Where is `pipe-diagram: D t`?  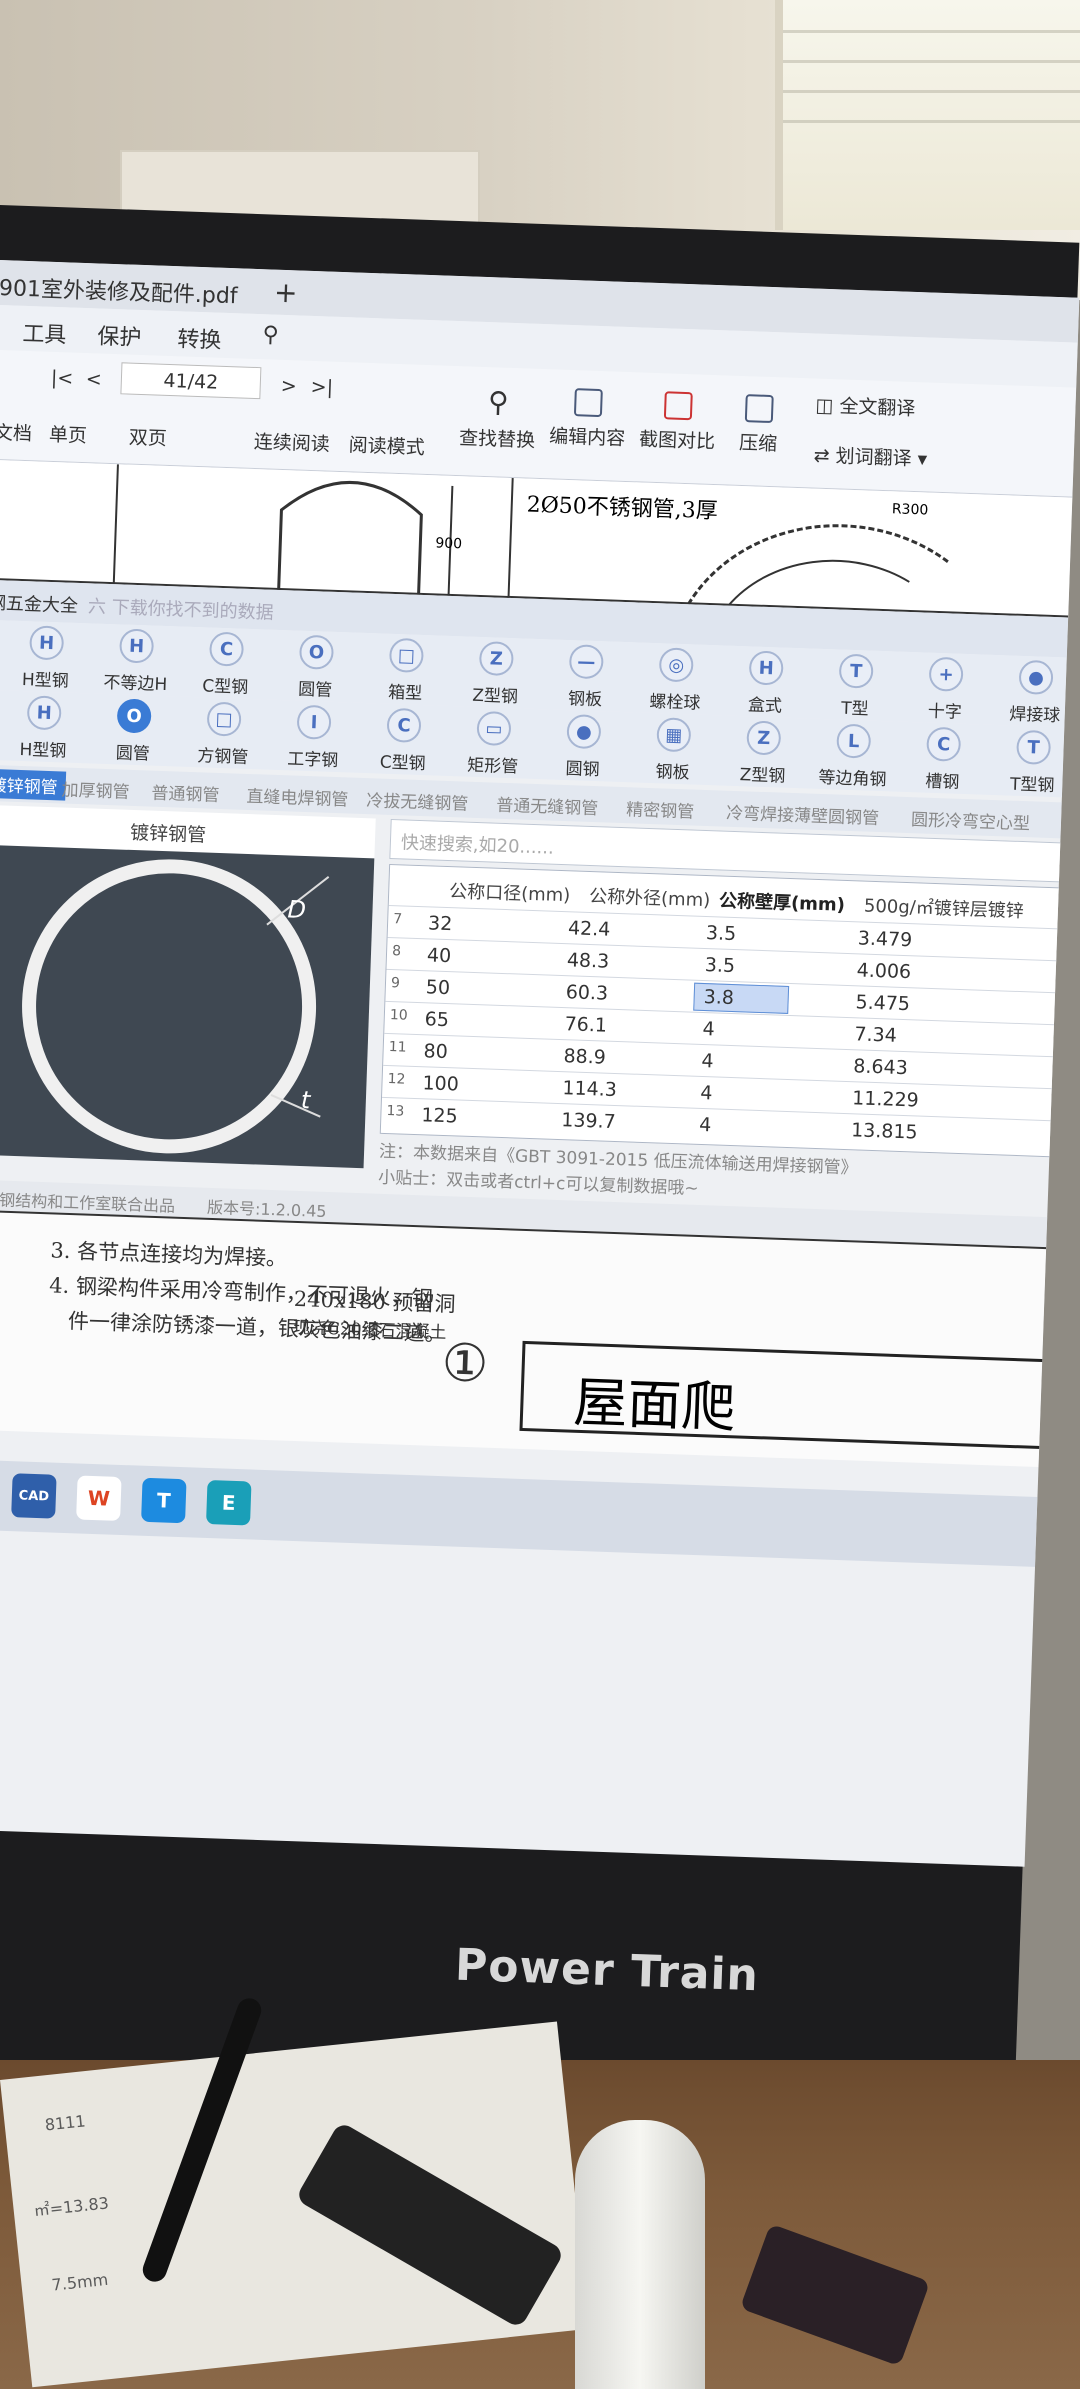 pipe-diagram: D t is located at coordinates (187, 1006).